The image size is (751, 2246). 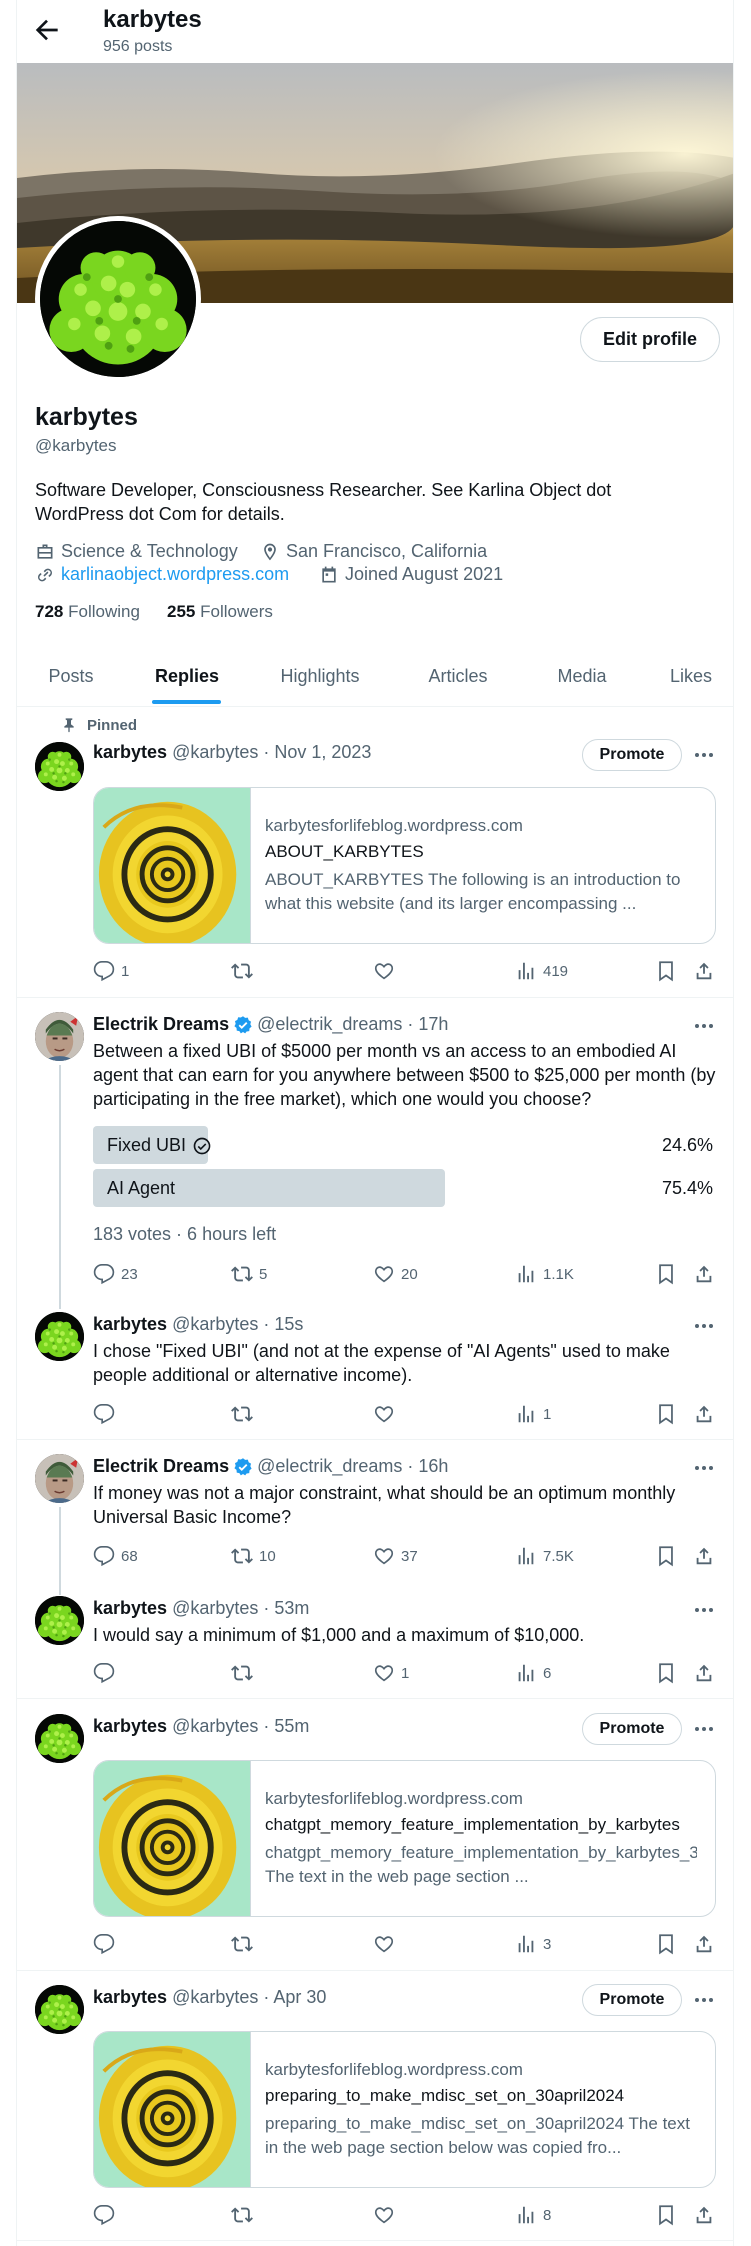 What do you see at coordinates (544, 1274) in the screenshot?
I see `views-action: 1.1K` at bounding box center [544, 1274].